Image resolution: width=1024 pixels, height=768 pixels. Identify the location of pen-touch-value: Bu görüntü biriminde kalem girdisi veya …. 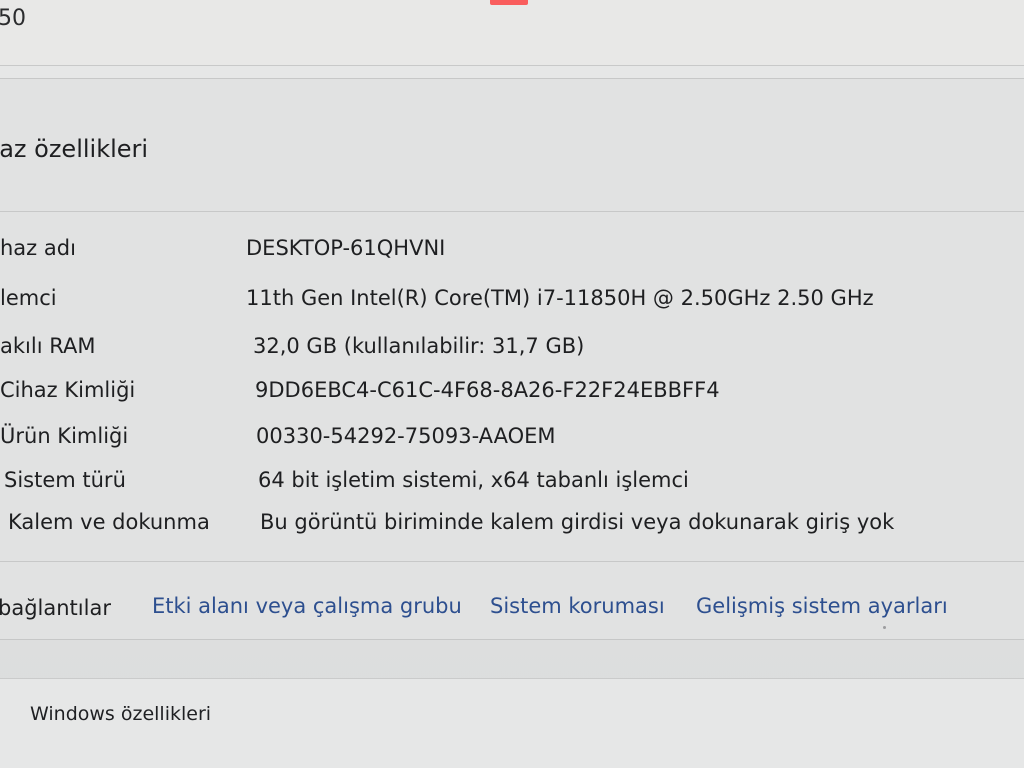
(577, 522).